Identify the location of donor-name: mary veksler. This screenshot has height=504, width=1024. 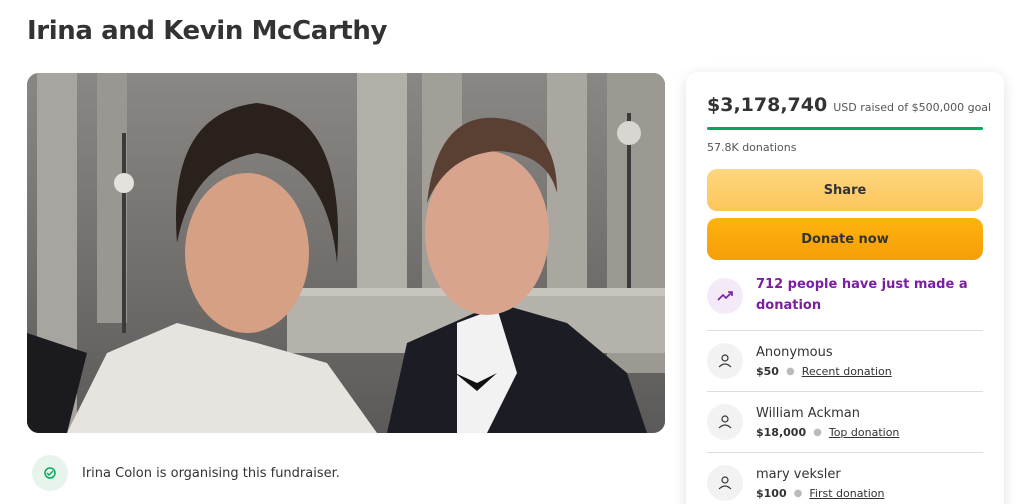
(798, 474).